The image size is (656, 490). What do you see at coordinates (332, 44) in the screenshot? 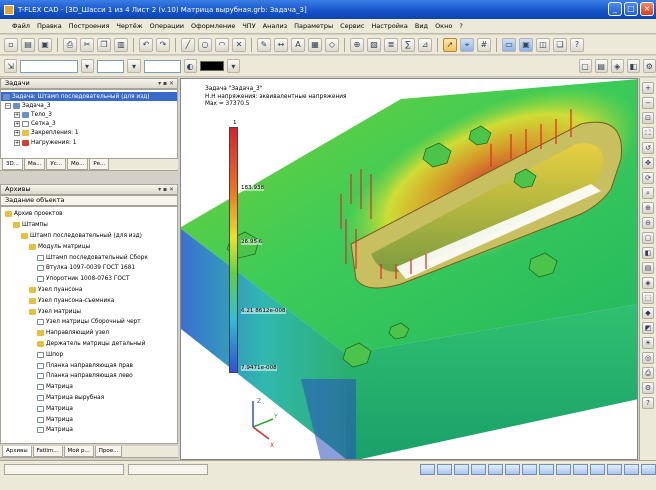
I see `symbol-tool-icon: ◇` at bounding box center [332, 44].